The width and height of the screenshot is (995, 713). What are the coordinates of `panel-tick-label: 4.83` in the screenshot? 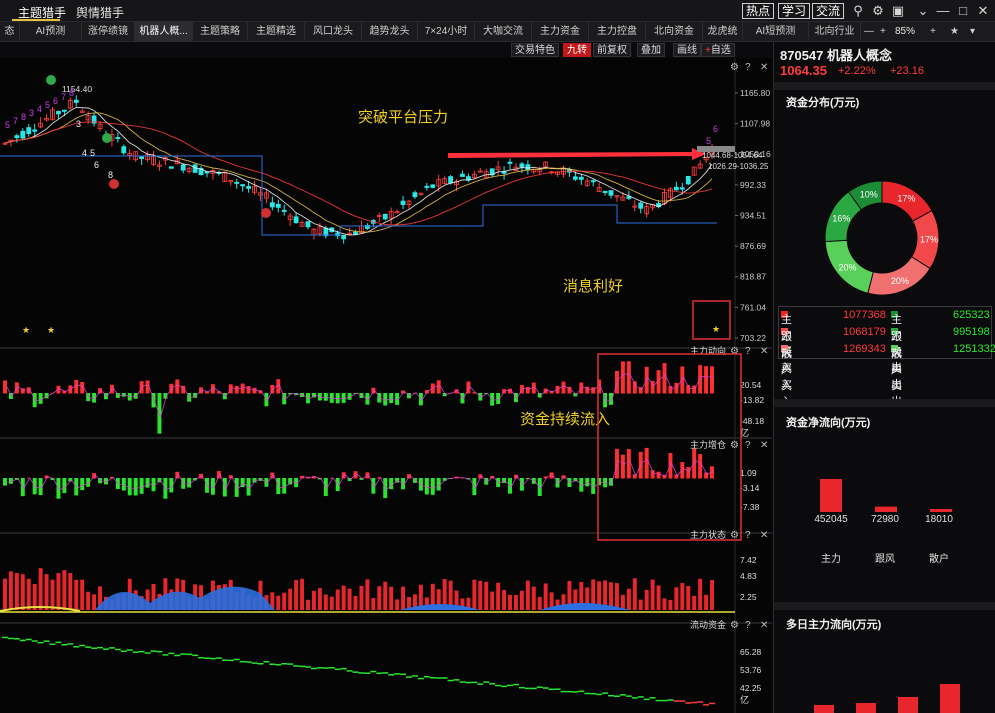 It's located at (748, 576).